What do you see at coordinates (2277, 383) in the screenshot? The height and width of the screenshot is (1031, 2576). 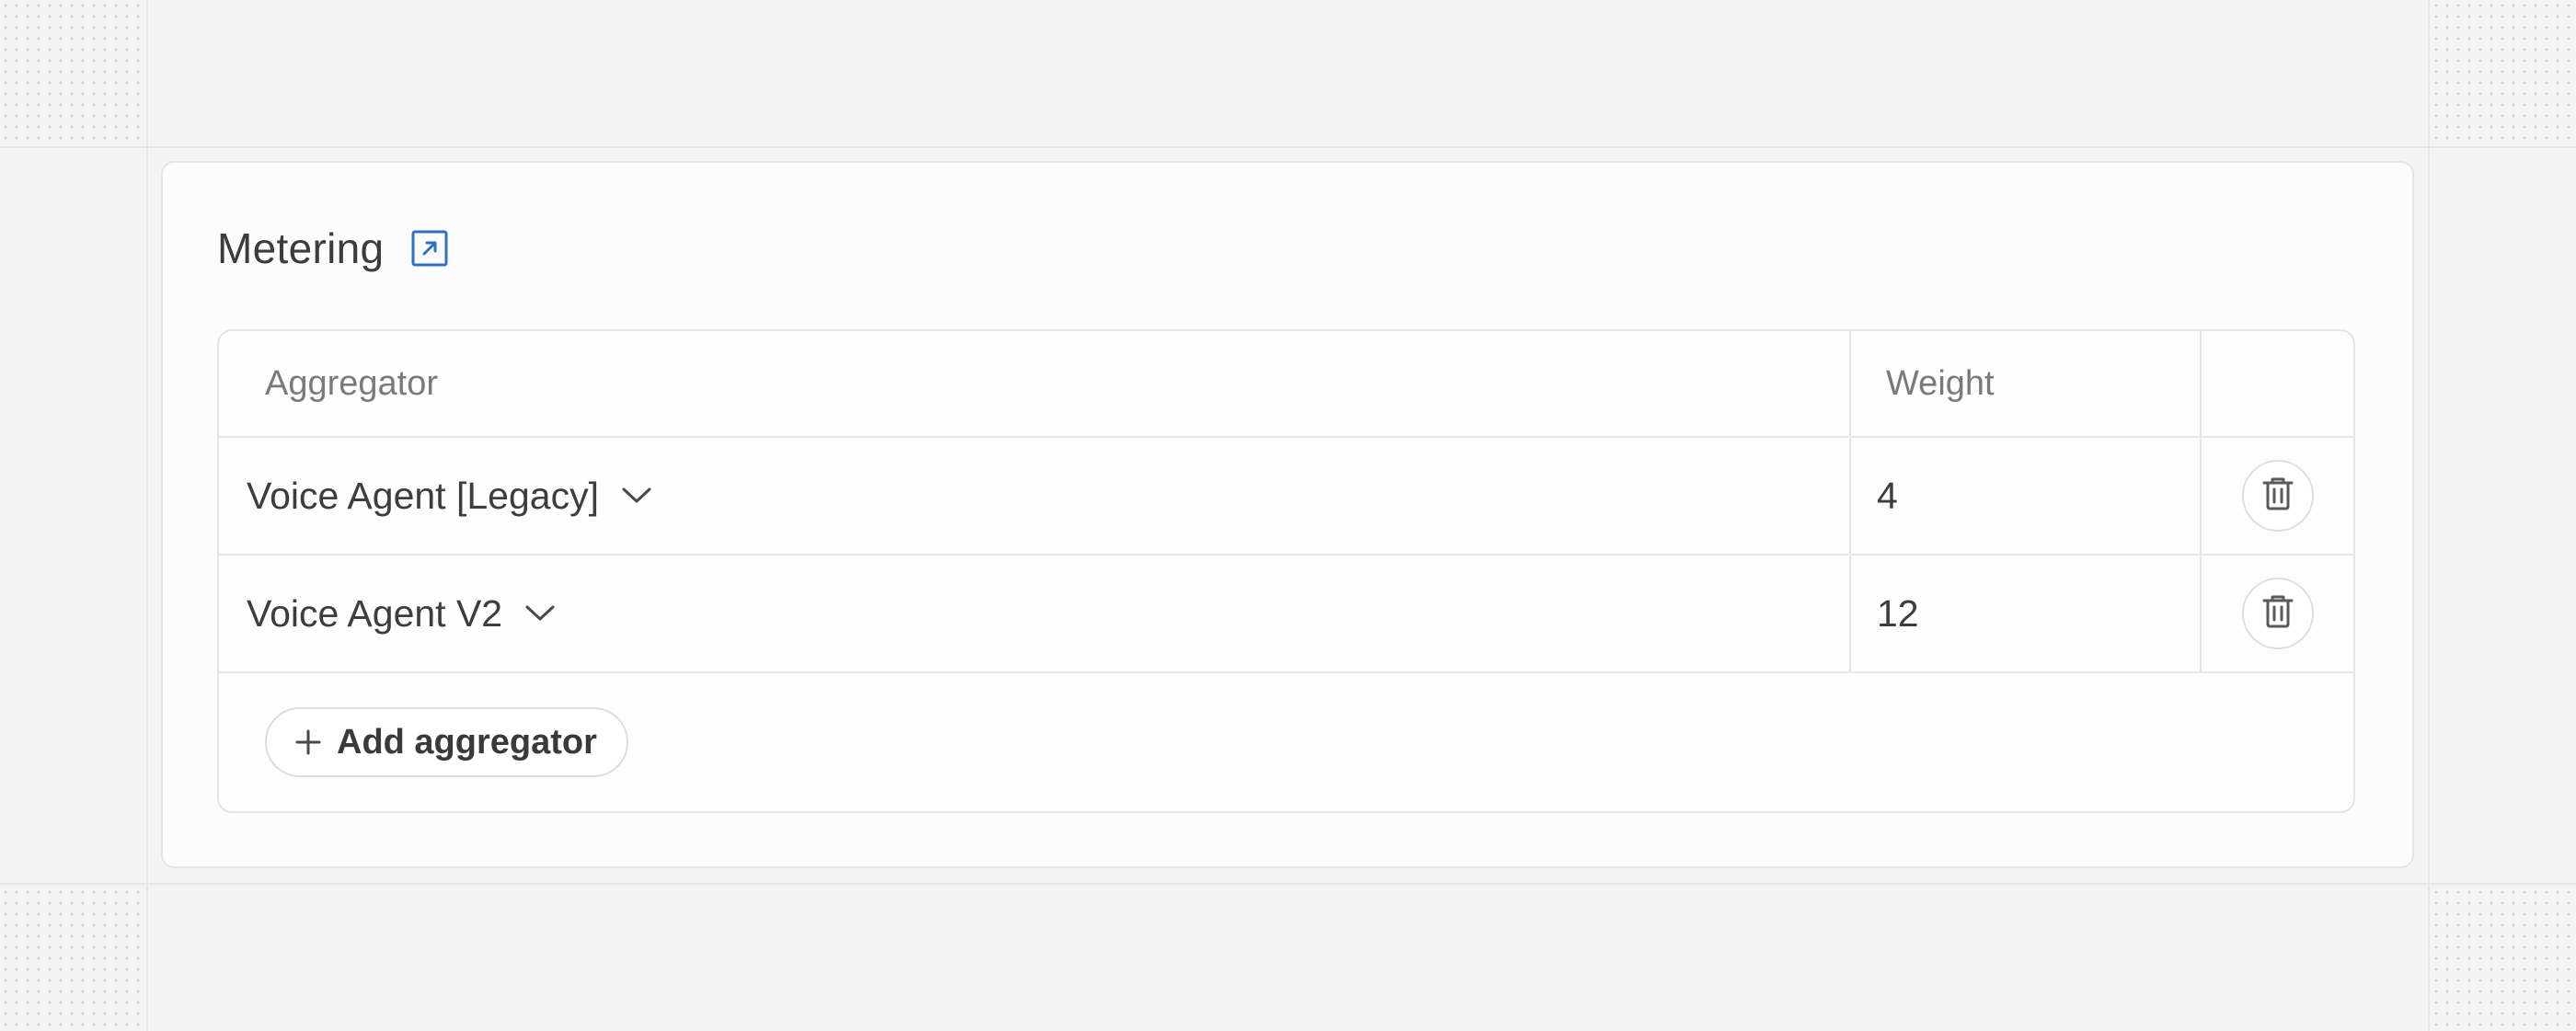 I see `header-cell-actions` at bounding box center [2277, 383].